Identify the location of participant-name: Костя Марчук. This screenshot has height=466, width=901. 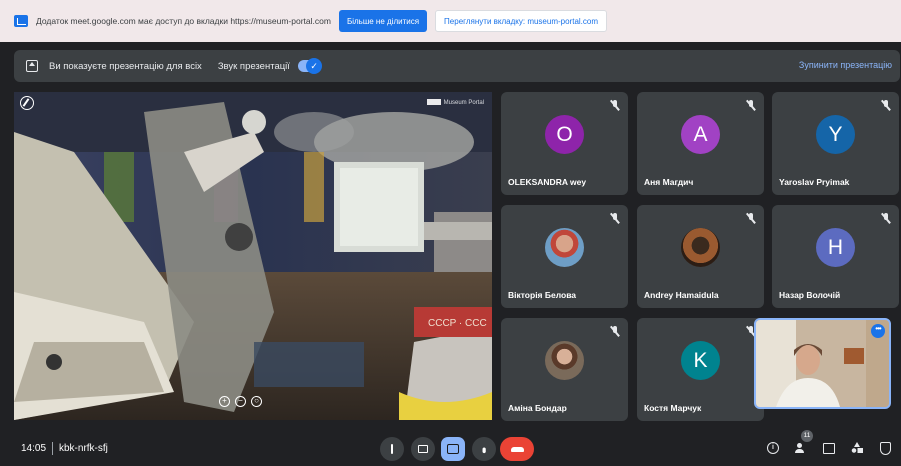
(673, 408).